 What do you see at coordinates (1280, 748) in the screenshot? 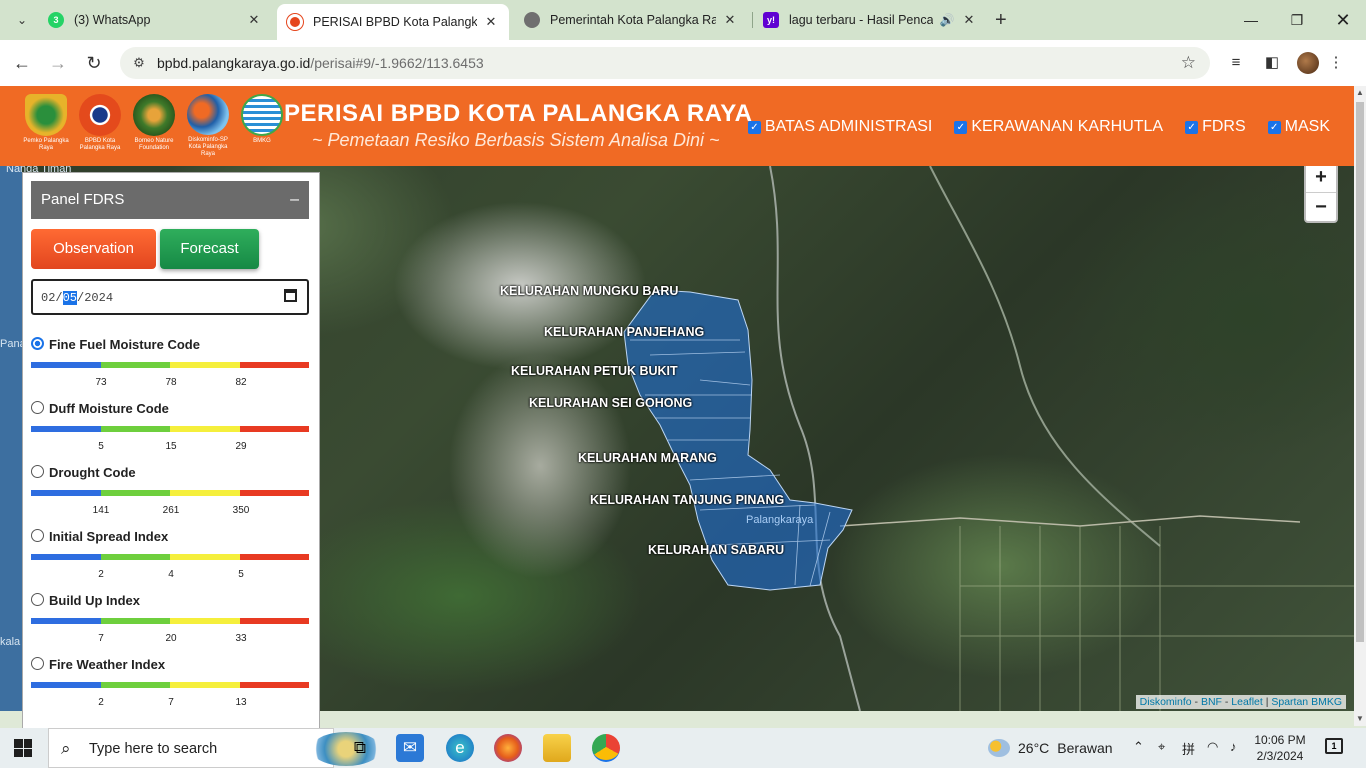
I see `taskbar-clock: 10:06 PM 2/3/2024` at bounding box center [1280, 748].